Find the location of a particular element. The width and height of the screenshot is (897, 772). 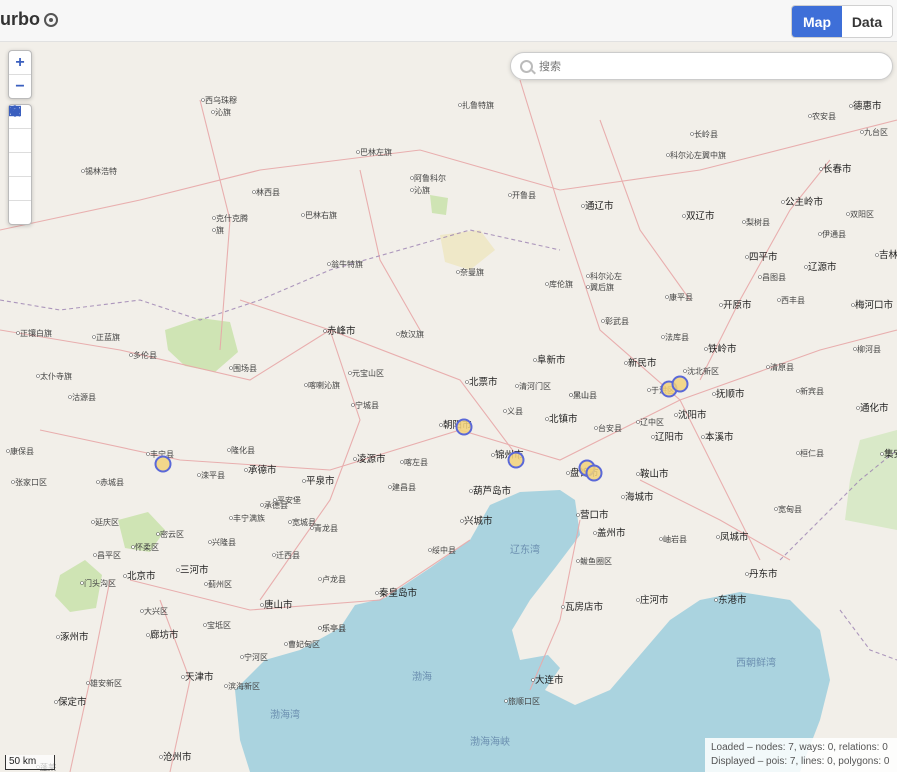

place-label: 旅顺口区 is located at coordinates (524, 701).